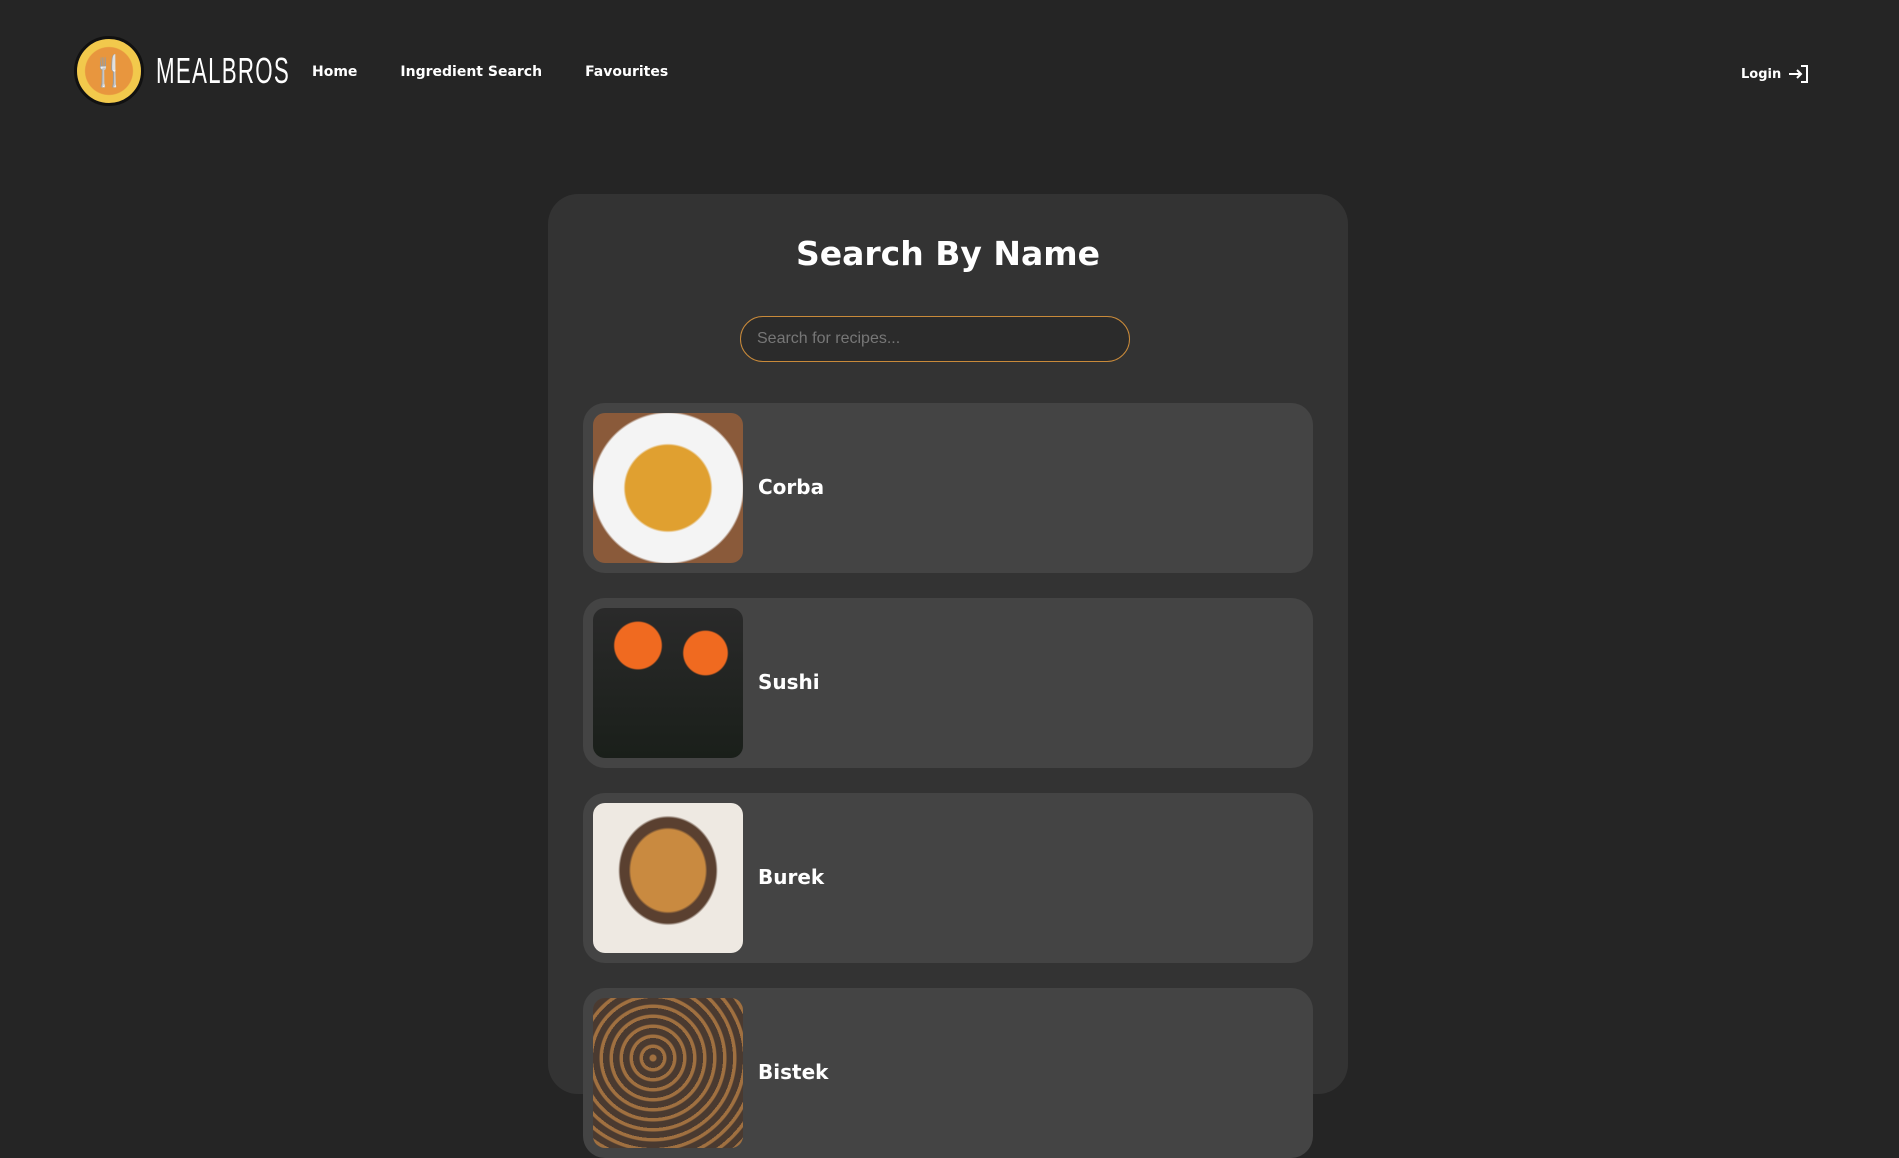  Describe the element at coordinates (1799, 74) in the screenshot. I see `login-icon` at that location.